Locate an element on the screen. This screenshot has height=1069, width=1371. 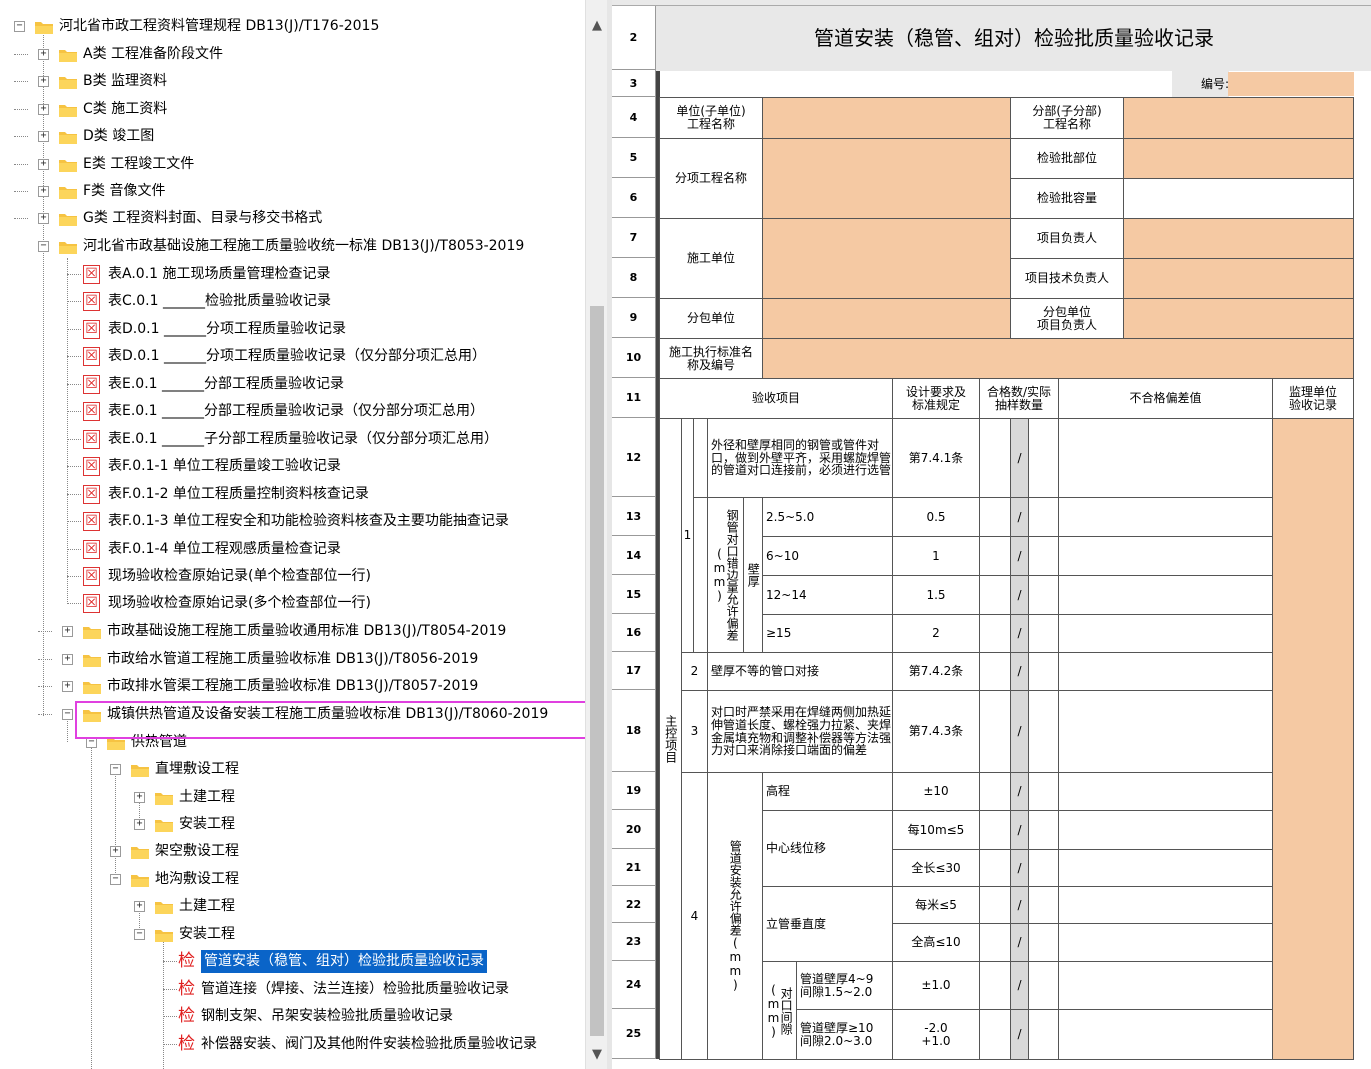
label-subitem-name: 分项工程名称 is located at coordinates (711, 178).